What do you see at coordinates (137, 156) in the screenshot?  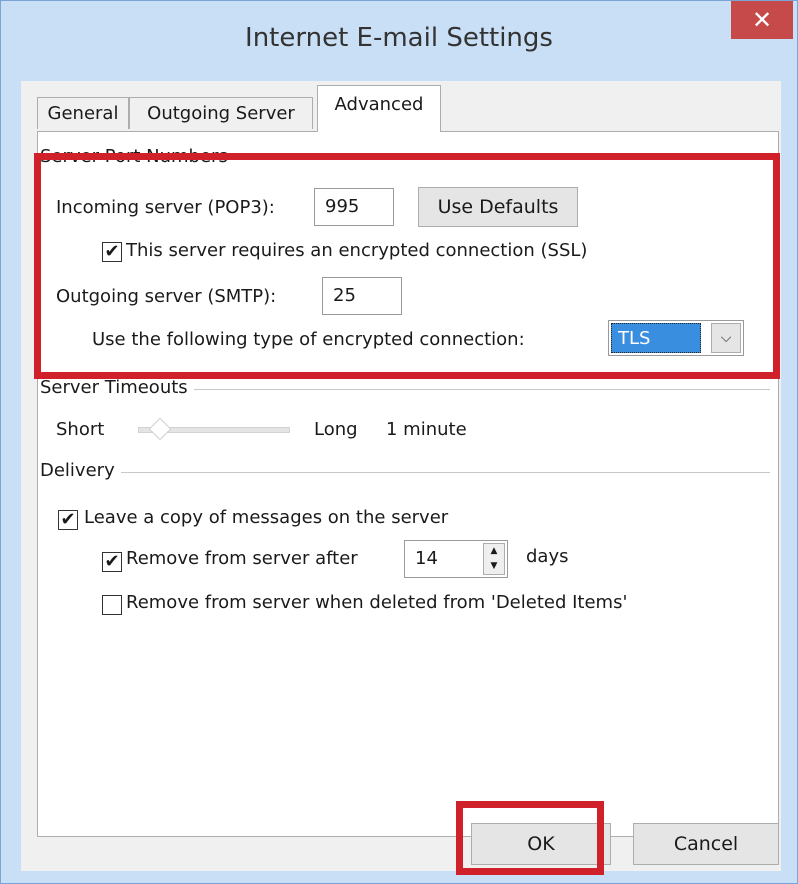 I see `server-port-numbers-heading: Server Port Numbers` at bounding box center [137, 156].